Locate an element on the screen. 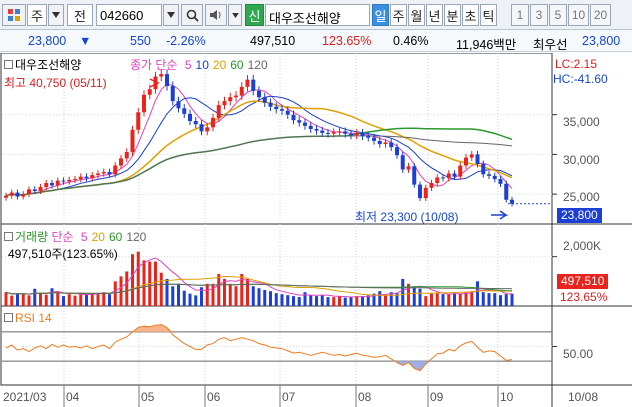  best-label: 최우선 is located at coordinates (550, 45).